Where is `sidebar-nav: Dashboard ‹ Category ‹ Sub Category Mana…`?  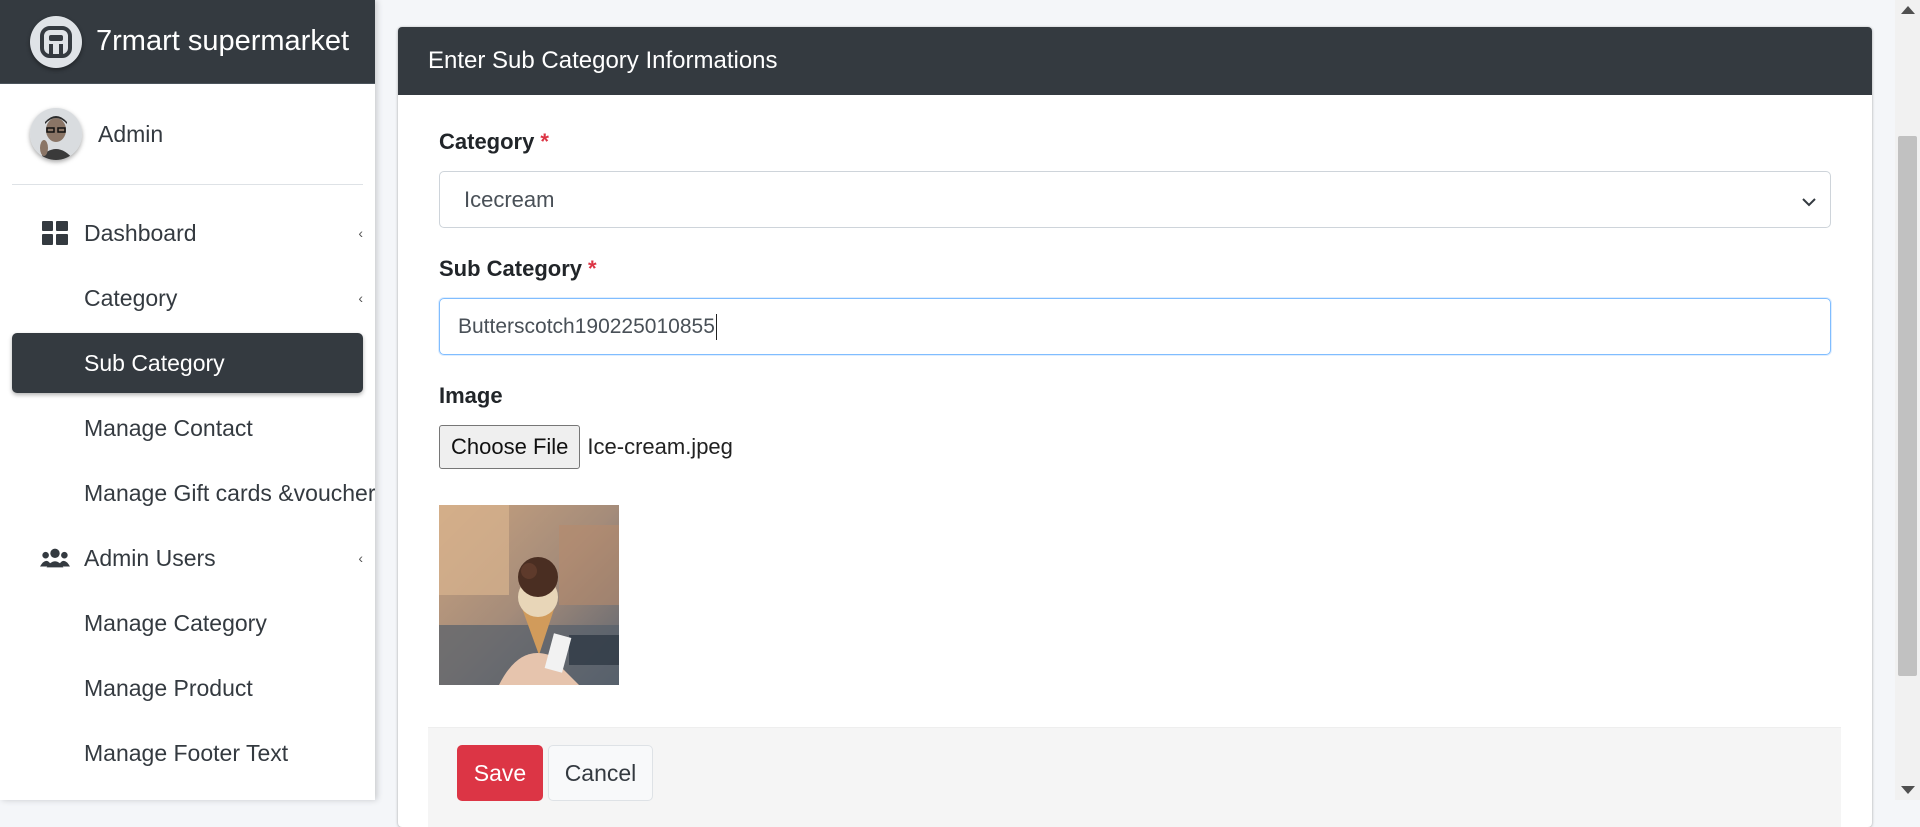 sidebar-nav: Dashboard ‹ Category ‹ Sub Category Mana… is located at coordinates (187, 484).